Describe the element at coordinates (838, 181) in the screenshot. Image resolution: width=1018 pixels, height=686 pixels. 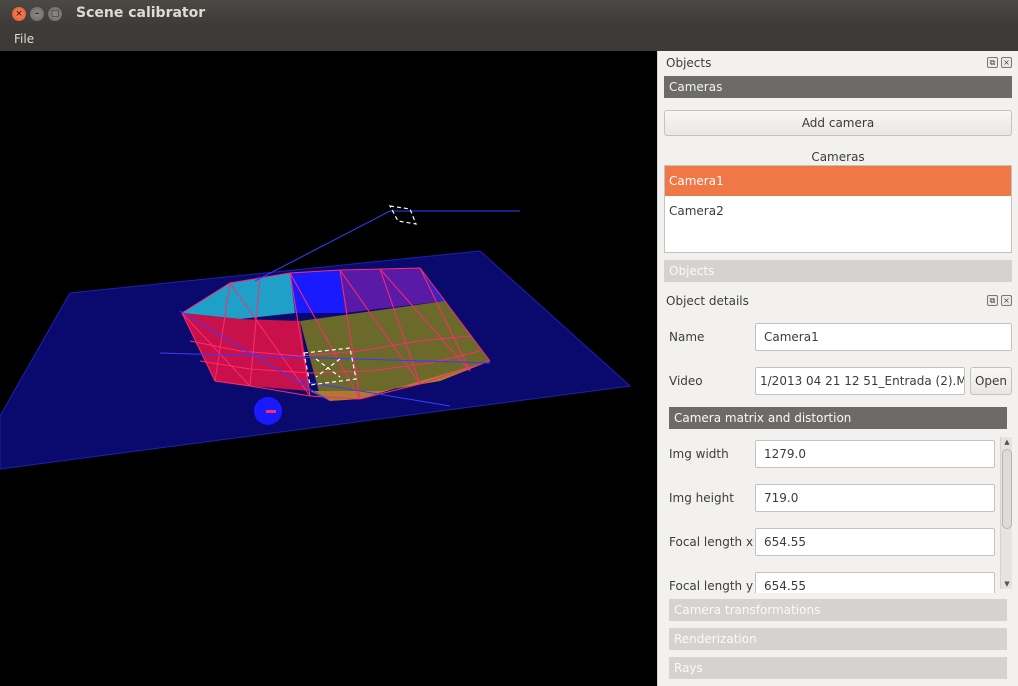
I see `camera-list-item: Camera1` at that location.